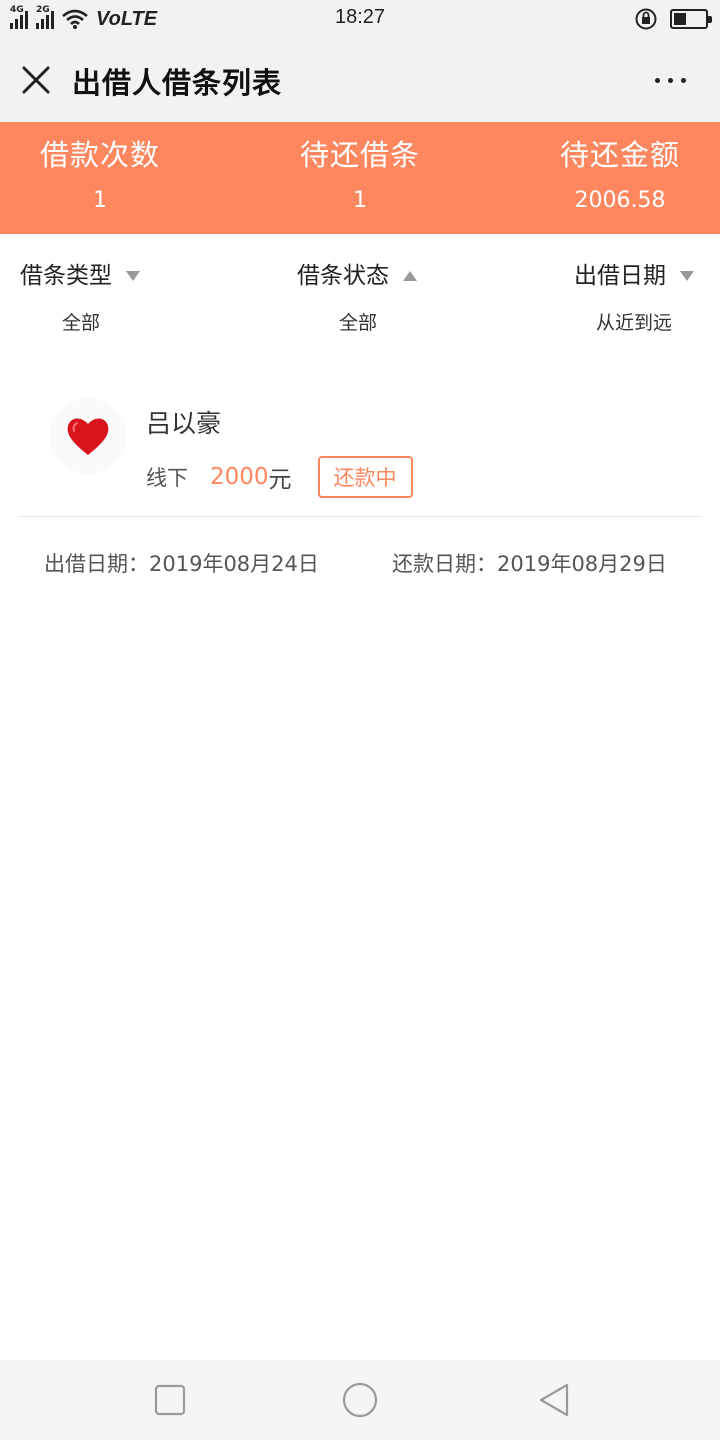 This screenshot has width=720, height=1440. I want to click on heart-icon, so click(88, 436).